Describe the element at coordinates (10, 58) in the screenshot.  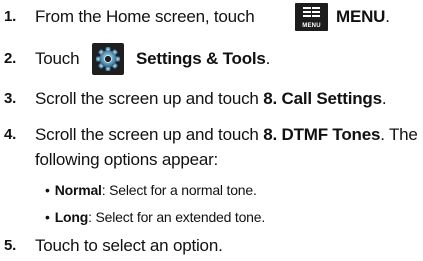
I see `step-number: 2.` at that location.